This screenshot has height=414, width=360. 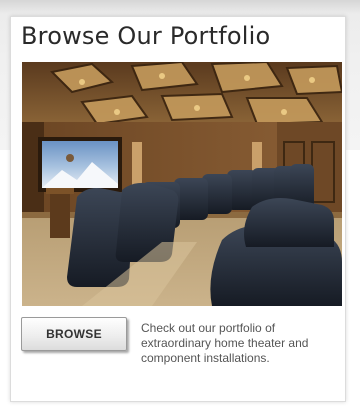 I want to click on panel-title: Browse Our Portfolio, so click(x=146, y=36).